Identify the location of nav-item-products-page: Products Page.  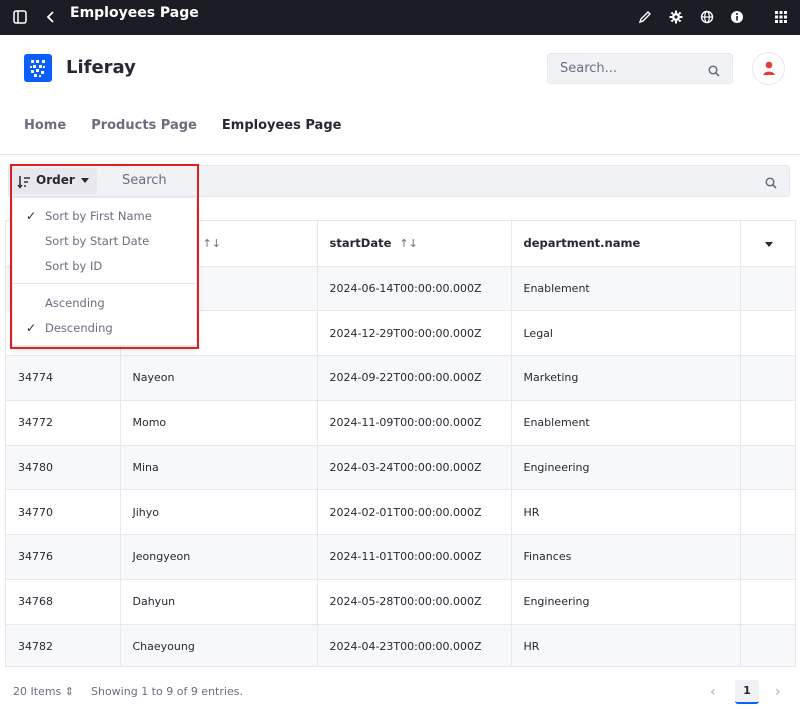
(144, 125).